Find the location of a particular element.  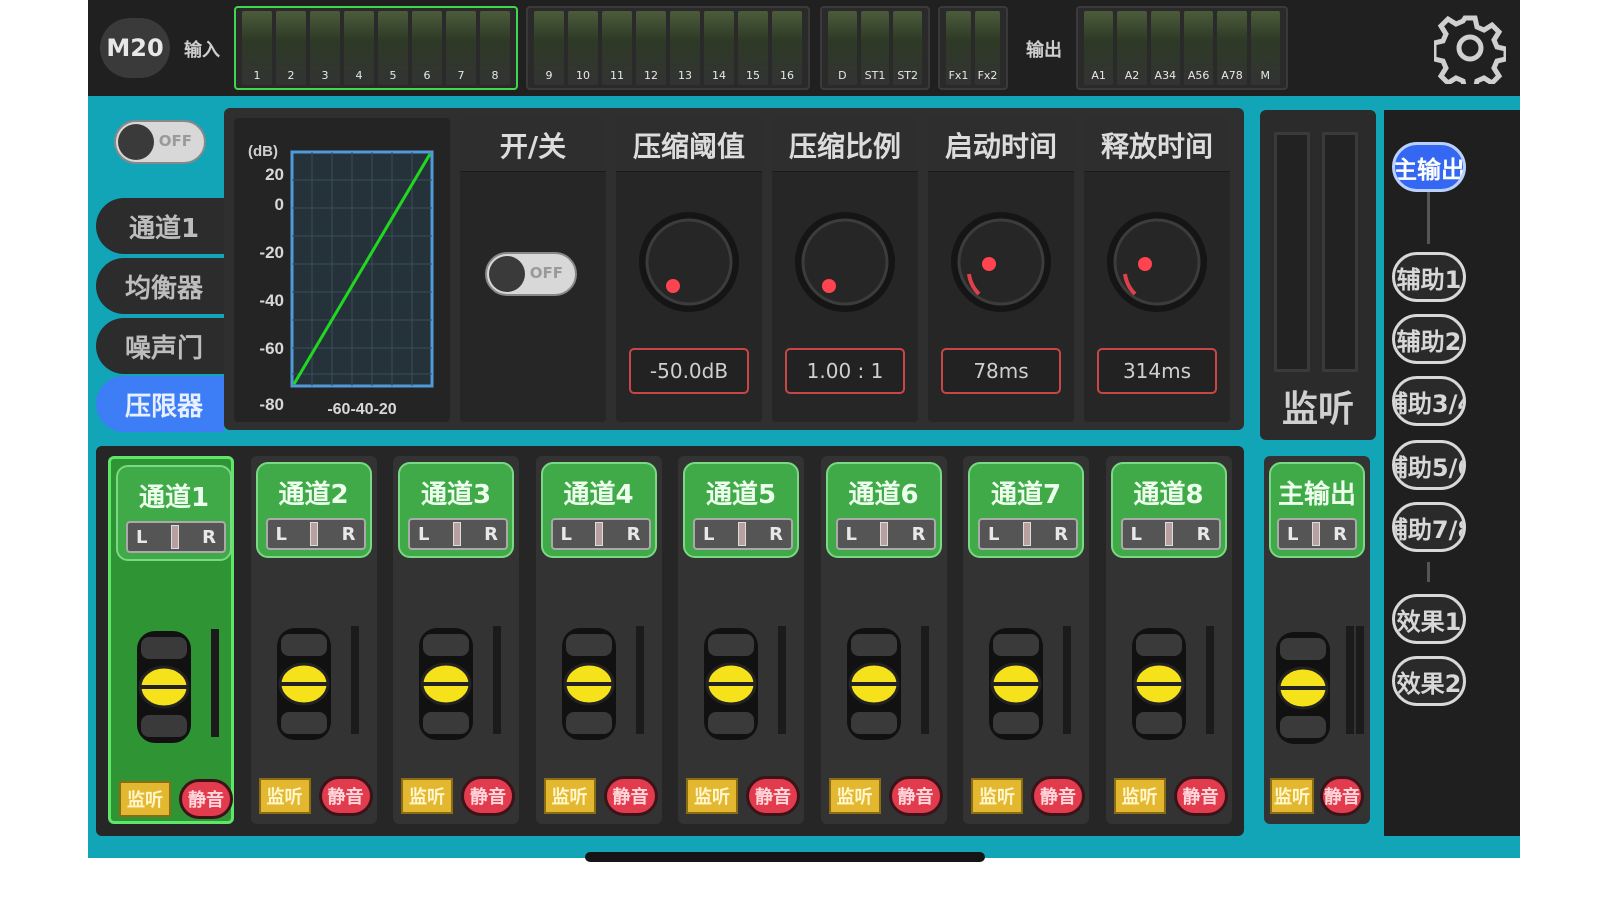

channel-strip: 通道5 L R 监听 静音 is located at coordinates (741, 640).